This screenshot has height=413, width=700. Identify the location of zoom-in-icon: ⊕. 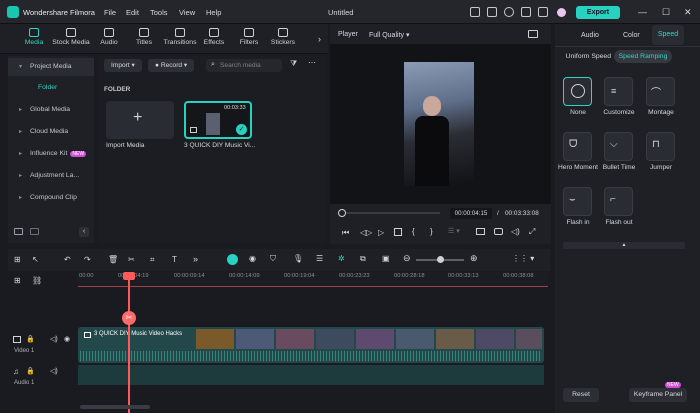
(474, 258).